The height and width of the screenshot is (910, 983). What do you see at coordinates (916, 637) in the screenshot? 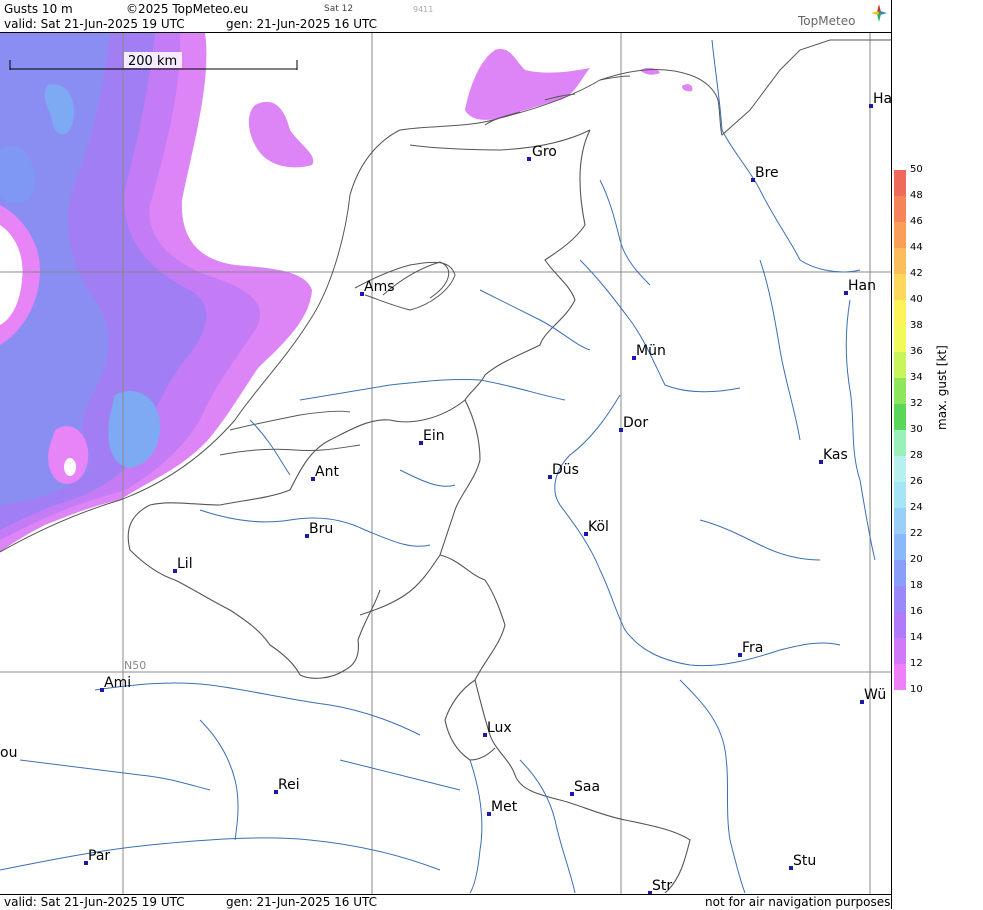
I see `legend-tick-label: 14` at bounding box center [916, 637].